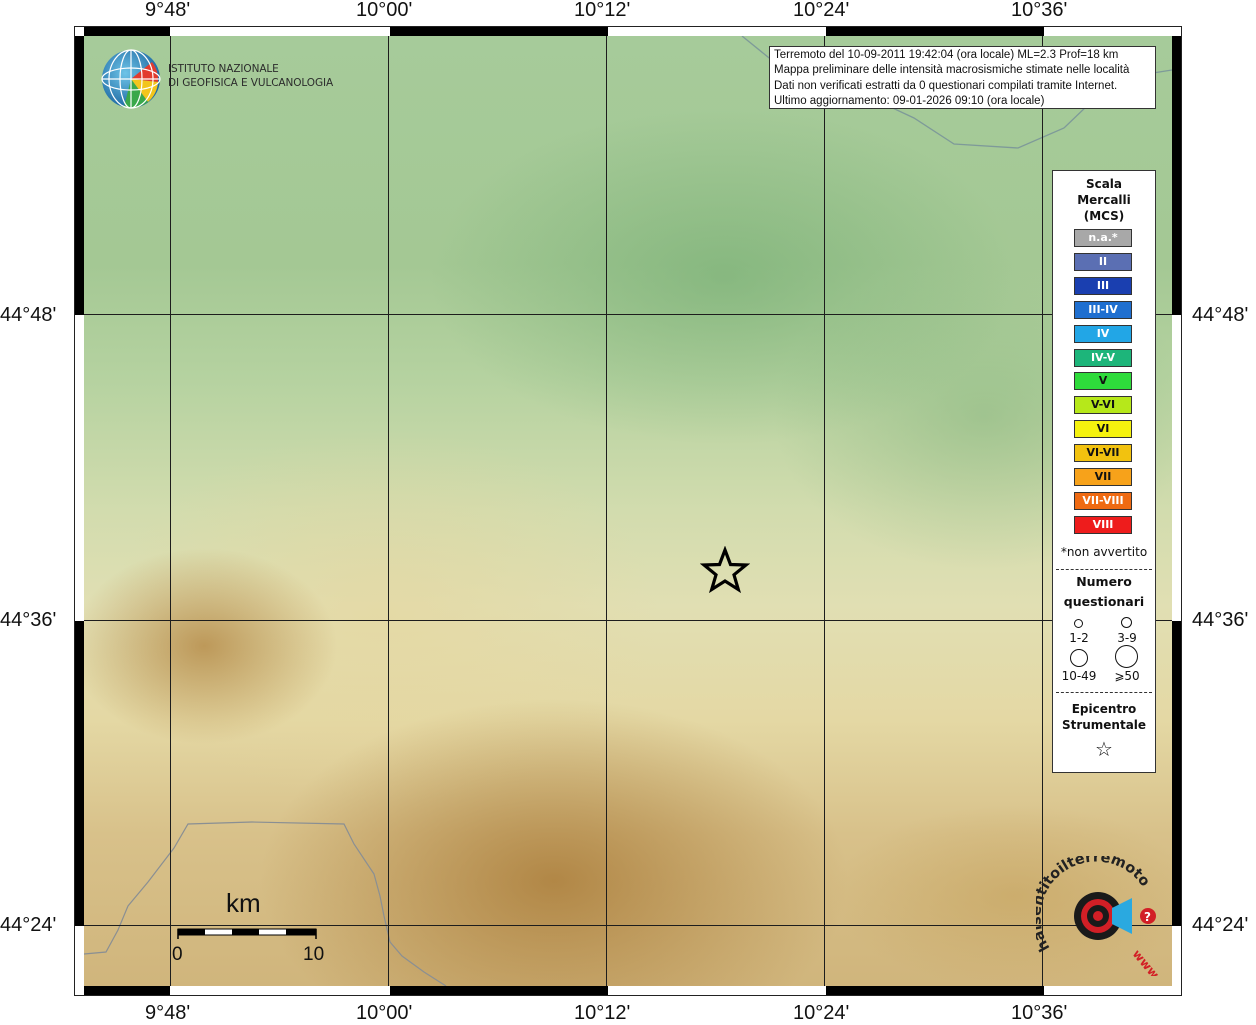 Image resolution: width=1256 pixels, height=1025 pixels. Describe the element at coordinates (168, 1013) in the screenshot. I see `lon-label-bottom: 9°48'` at that location.